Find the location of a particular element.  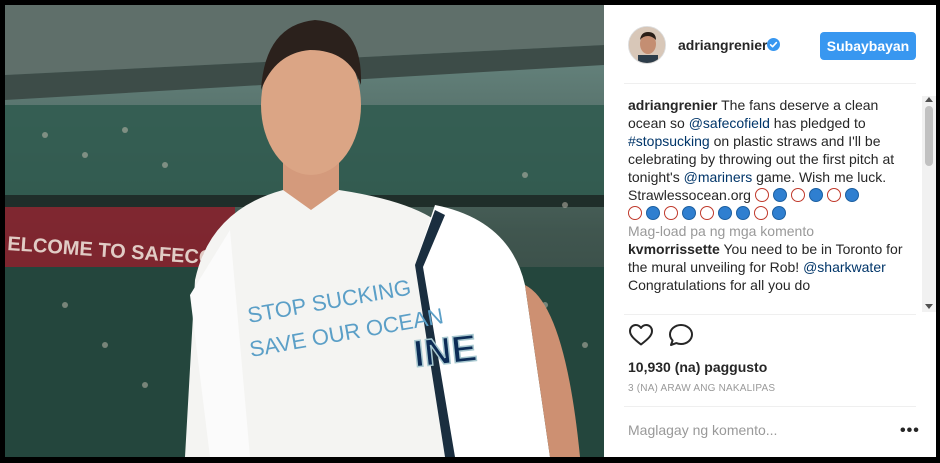

comments-scrollbar is located at coordinates (929, 204).